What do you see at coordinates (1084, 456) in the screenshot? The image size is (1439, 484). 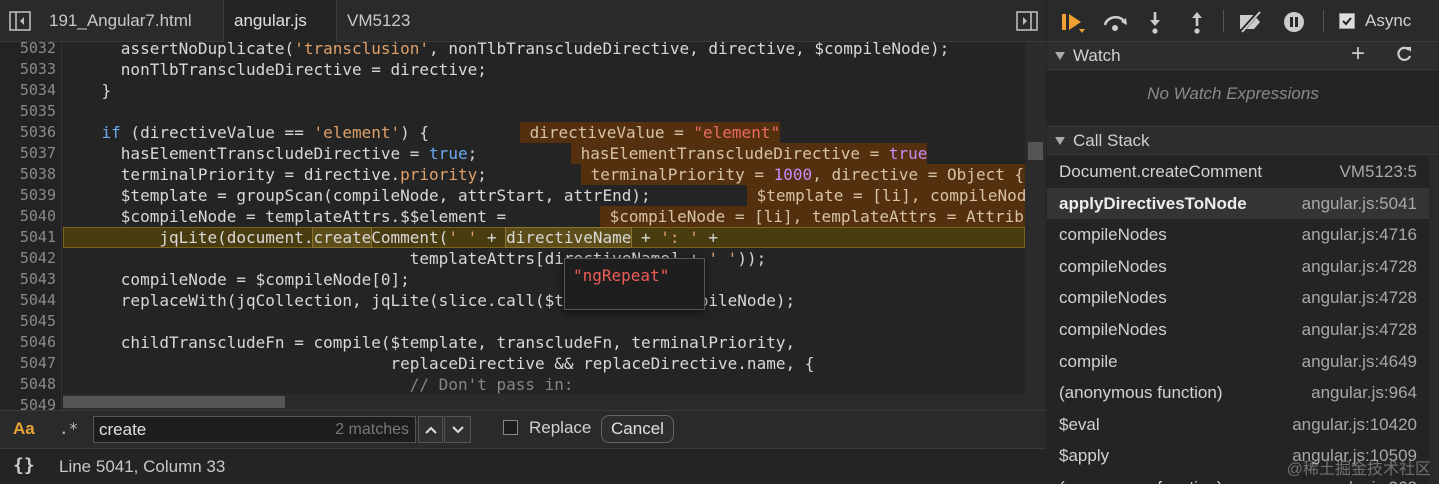 I see `frame-function: $apply` at bounding box center [1084, 456].